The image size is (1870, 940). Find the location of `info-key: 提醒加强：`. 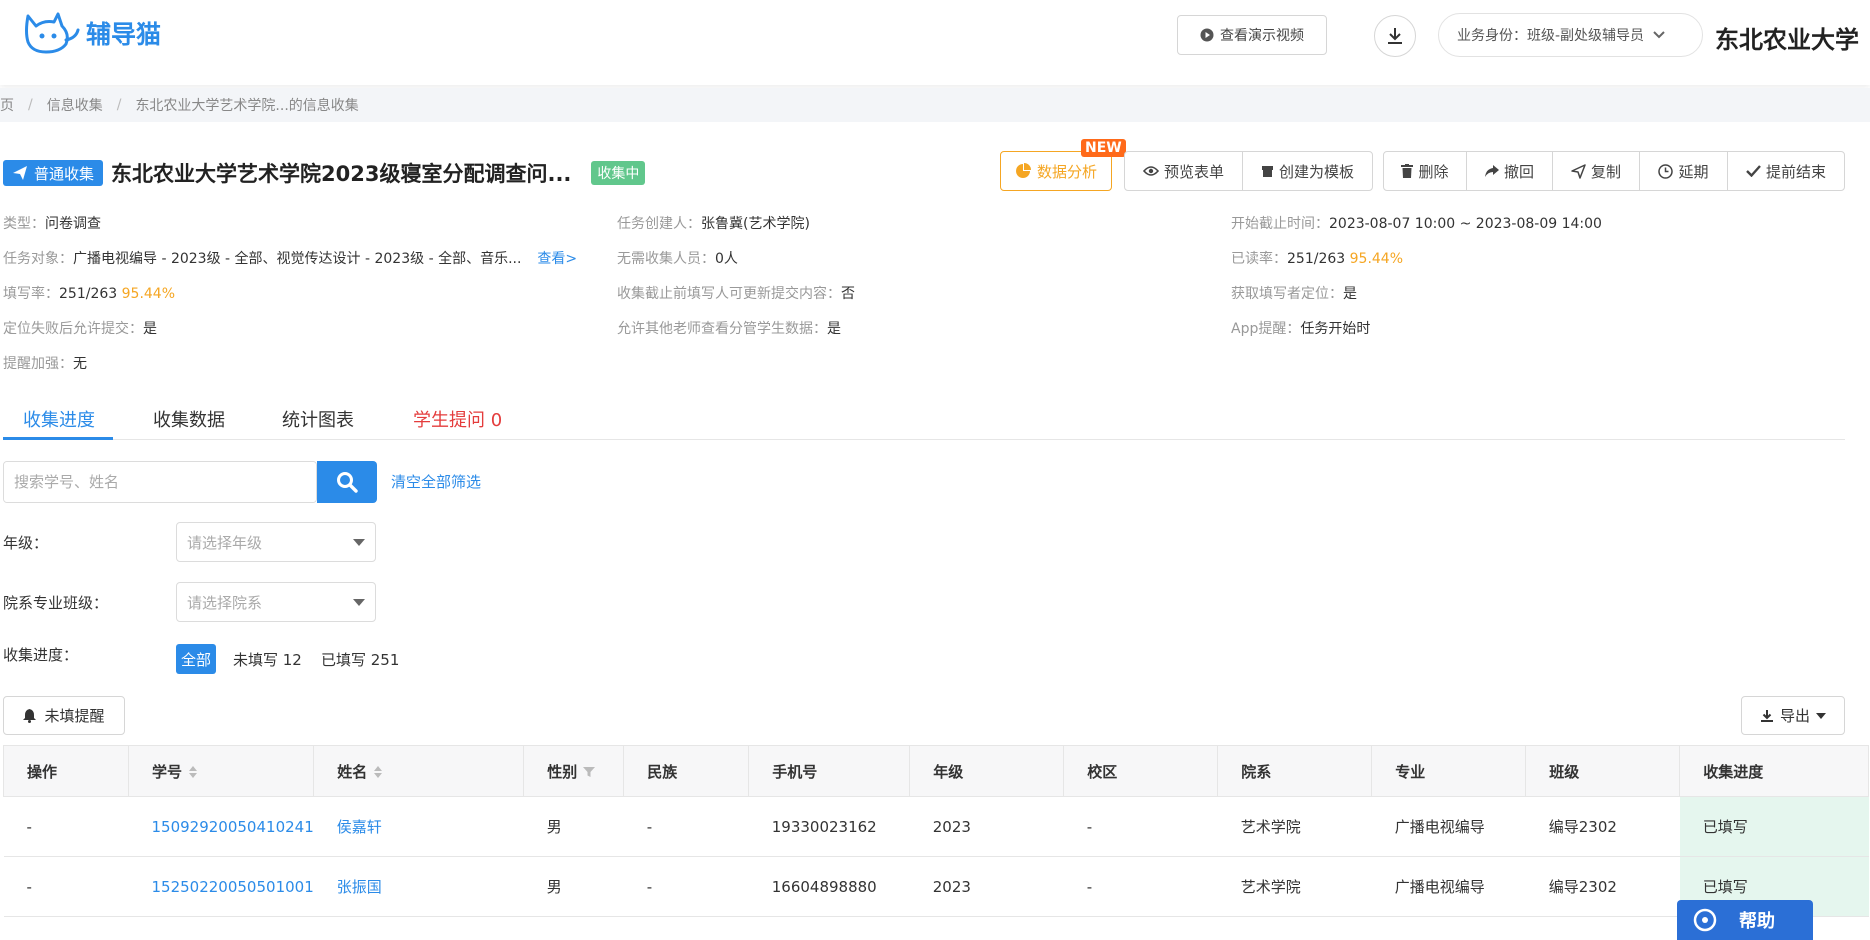

info-key: 提醒加强： is located at coordinates (38, 364).